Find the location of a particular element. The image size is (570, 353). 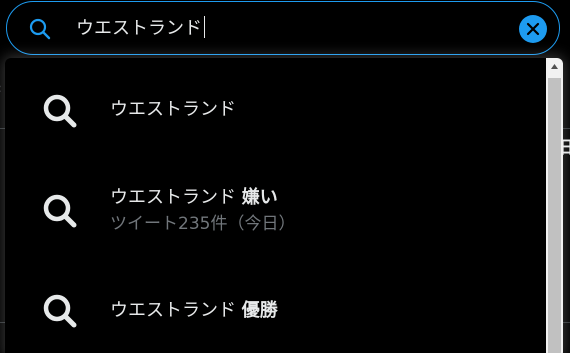

scrollbar-thumb is located at coordinates (554, 215).